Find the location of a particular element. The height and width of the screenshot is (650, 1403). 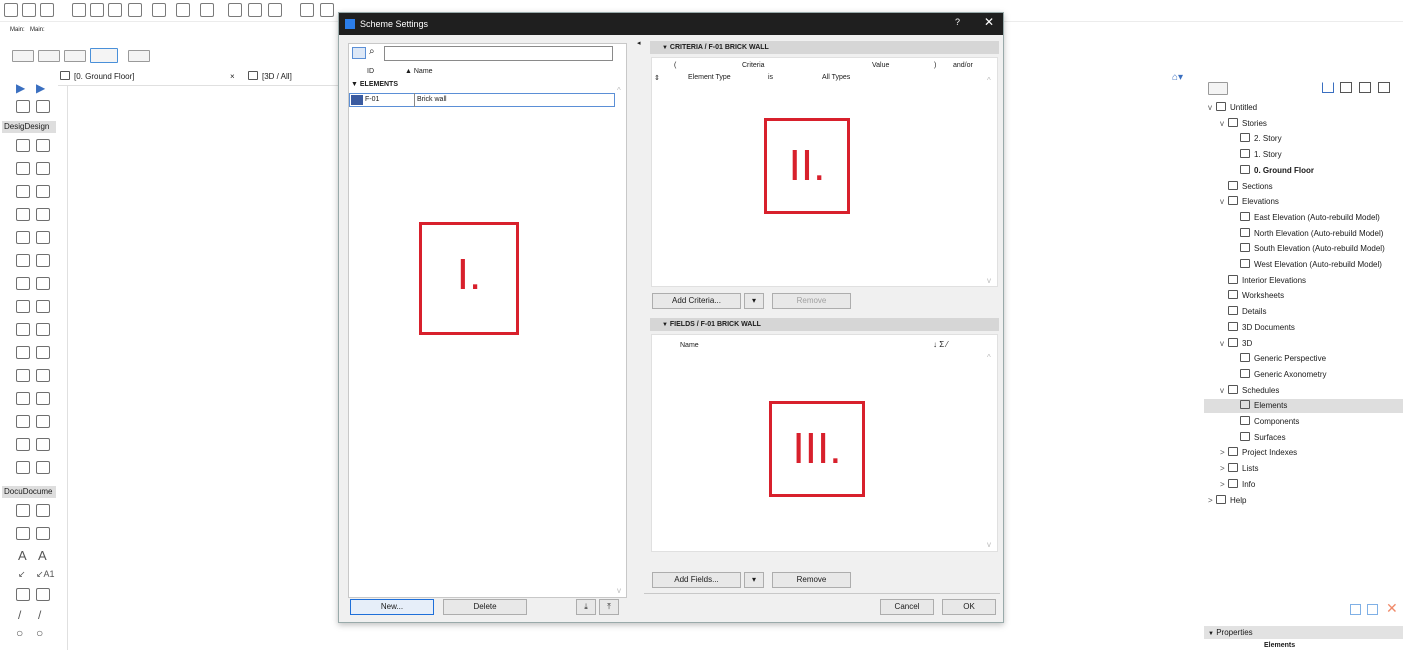

col-close-paren: ) is located at coordinates (935, 65).